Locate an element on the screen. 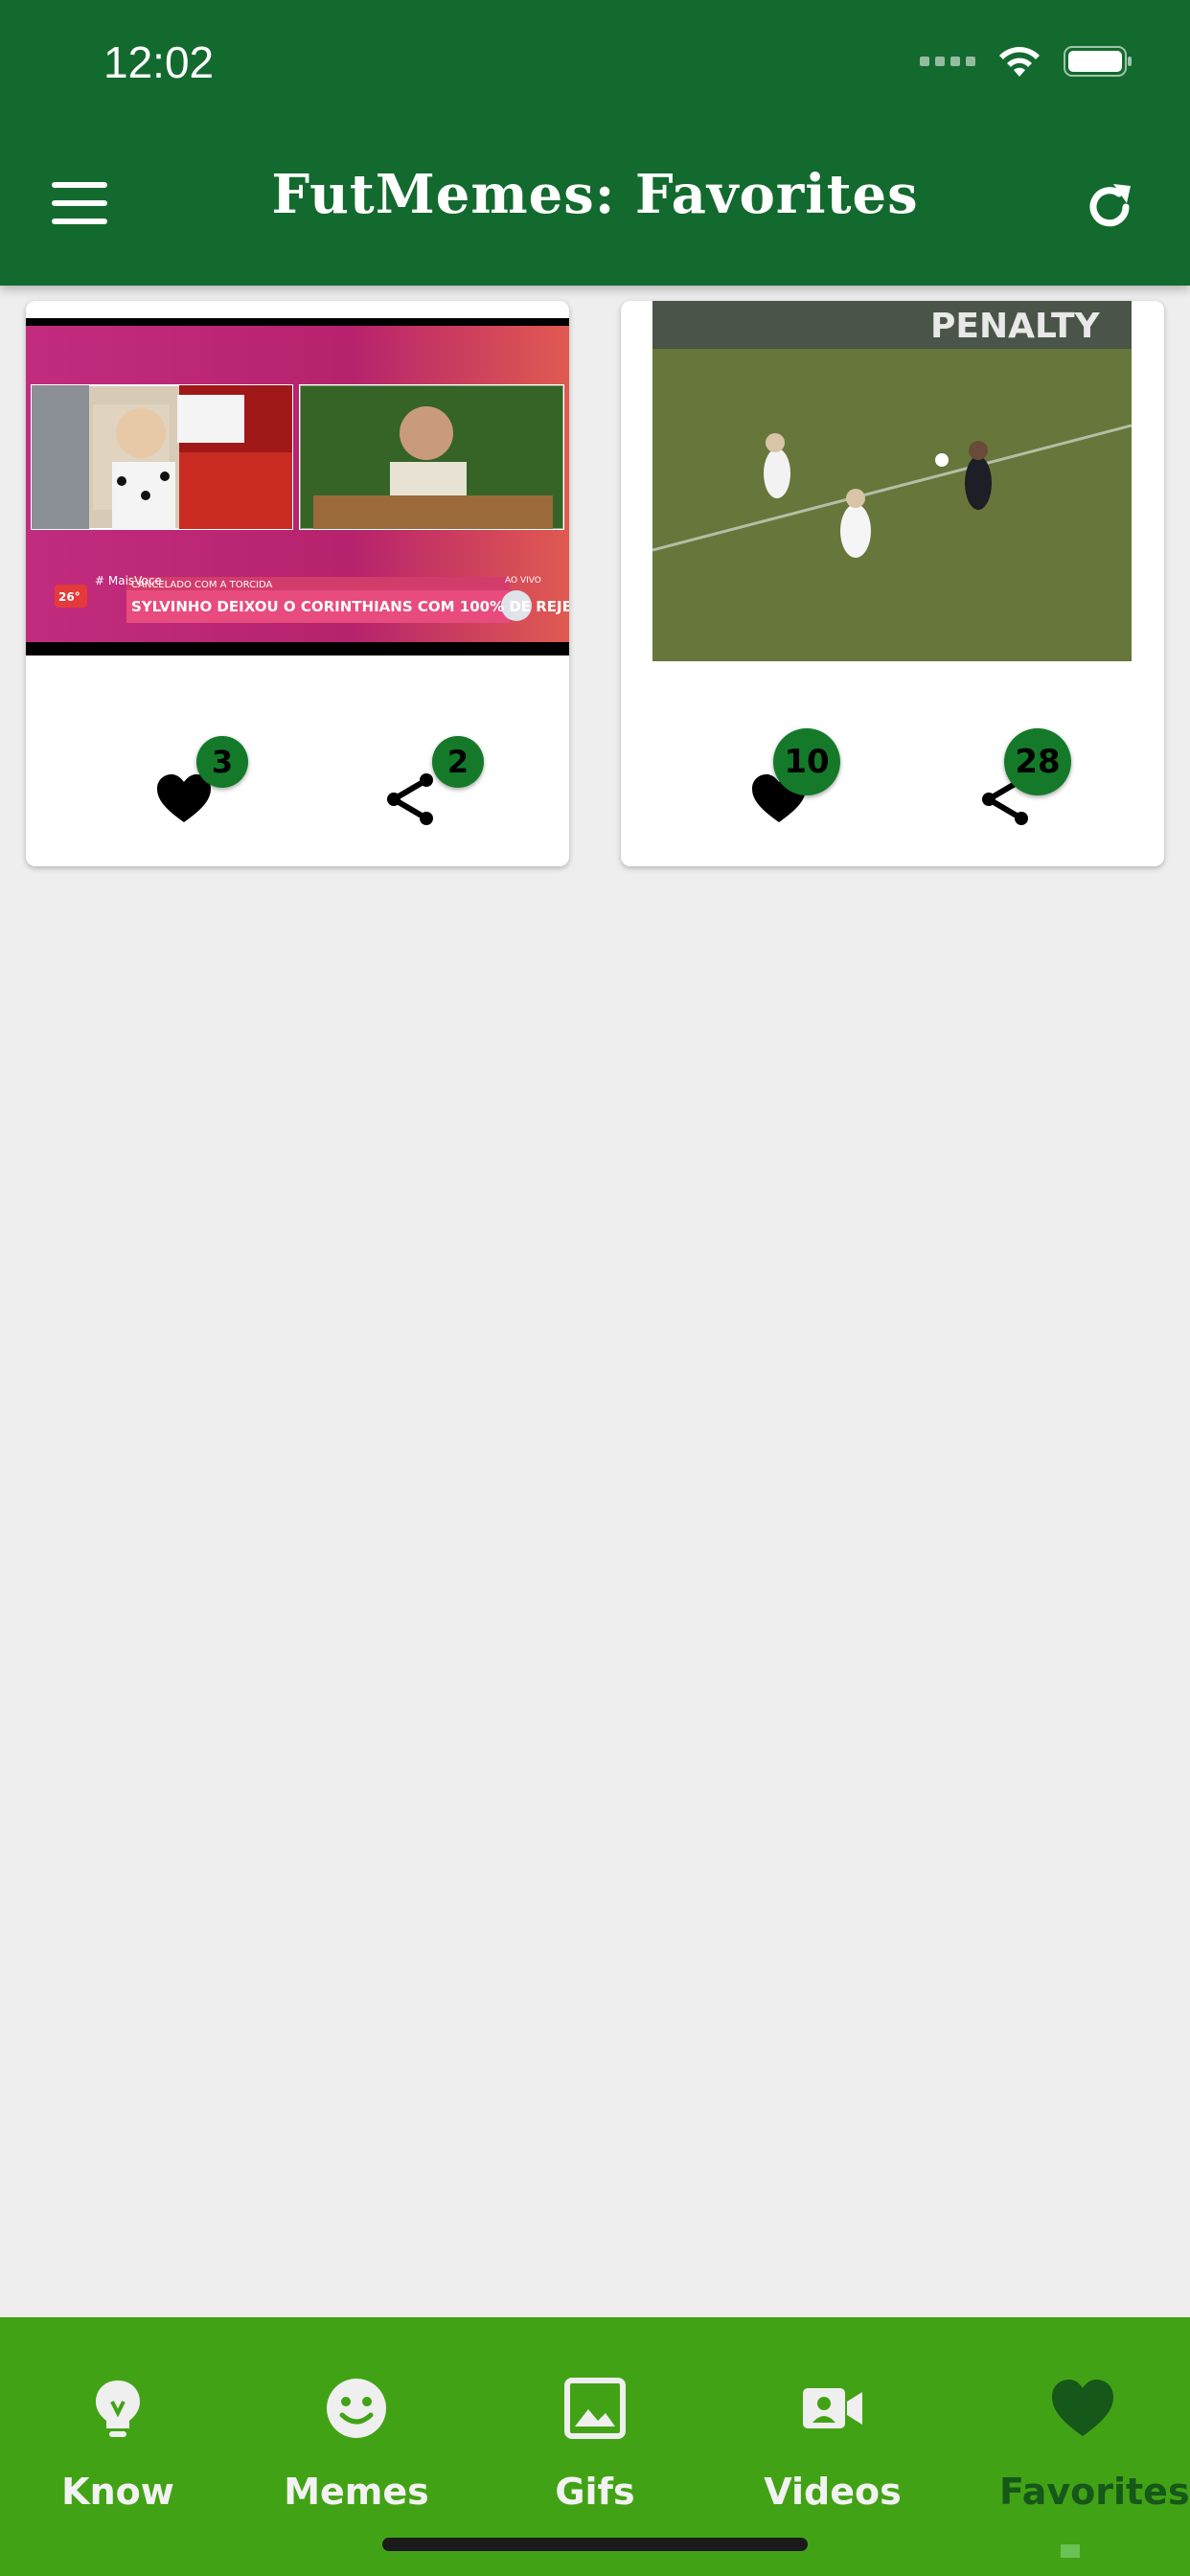  page-title: FutMemes: Favorites is located at coordinates (595, 194).